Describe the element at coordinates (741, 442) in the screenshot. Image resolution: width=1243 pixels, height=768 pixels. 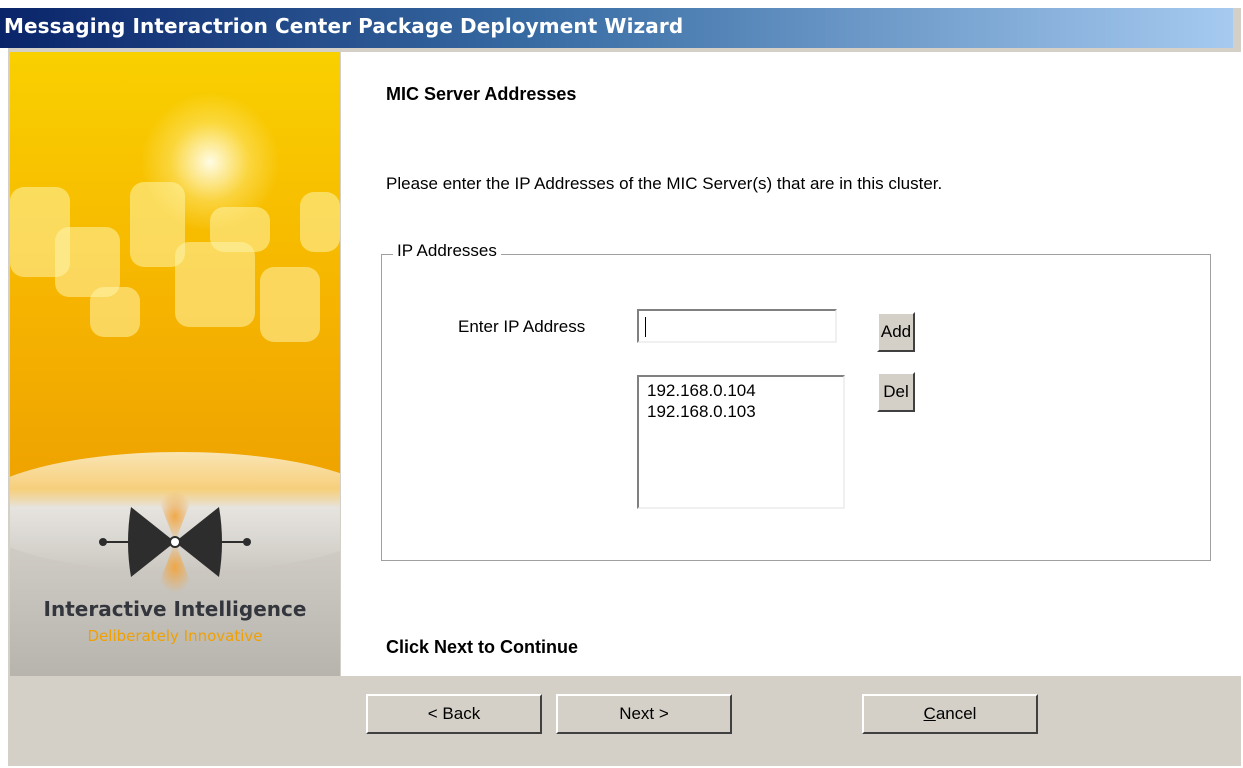
I see `ip-address-list: 192.168.0.104 192.168.0.103` at that location.